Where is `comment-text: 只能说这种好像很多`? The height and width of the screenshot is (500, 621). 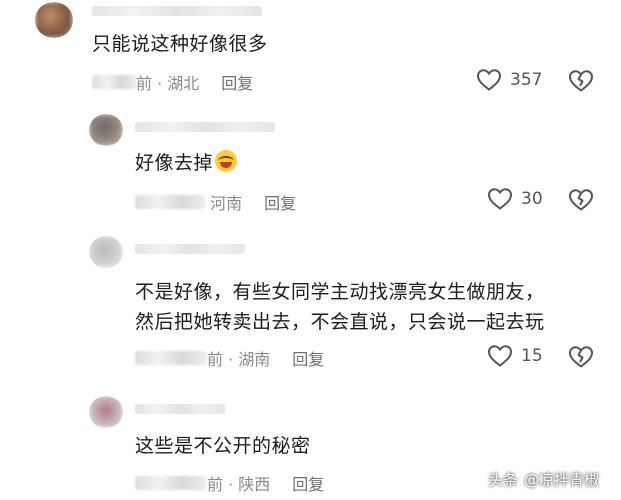
comment-text: 只能说这种好像很多 is located at coordinates (180, 44).